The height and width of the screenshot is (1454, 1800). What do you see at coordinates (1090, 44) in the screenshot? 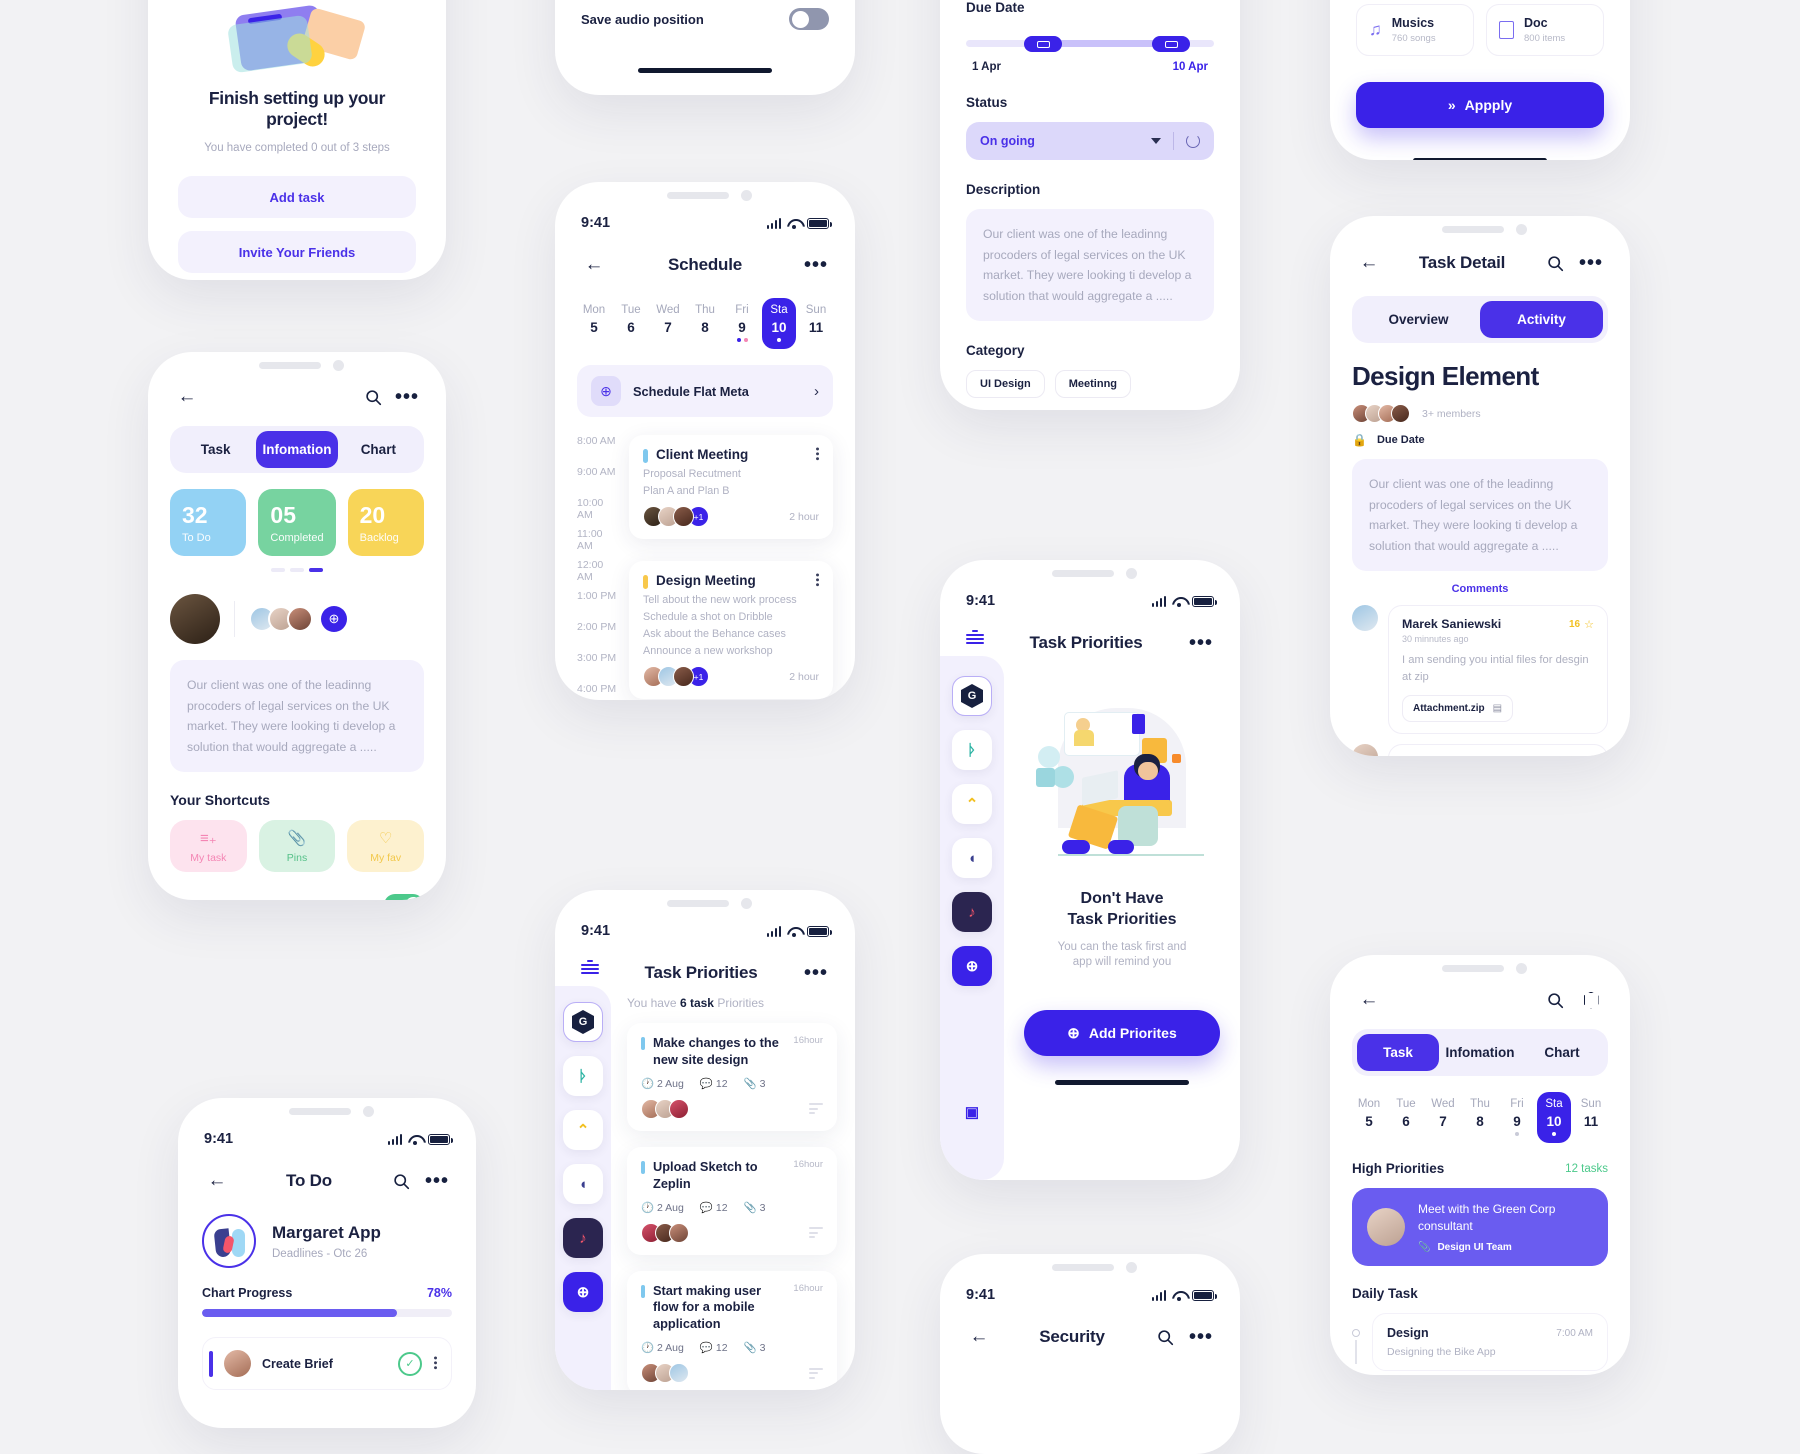
I see `due-date-slider` at bounding box center [1090, 44].